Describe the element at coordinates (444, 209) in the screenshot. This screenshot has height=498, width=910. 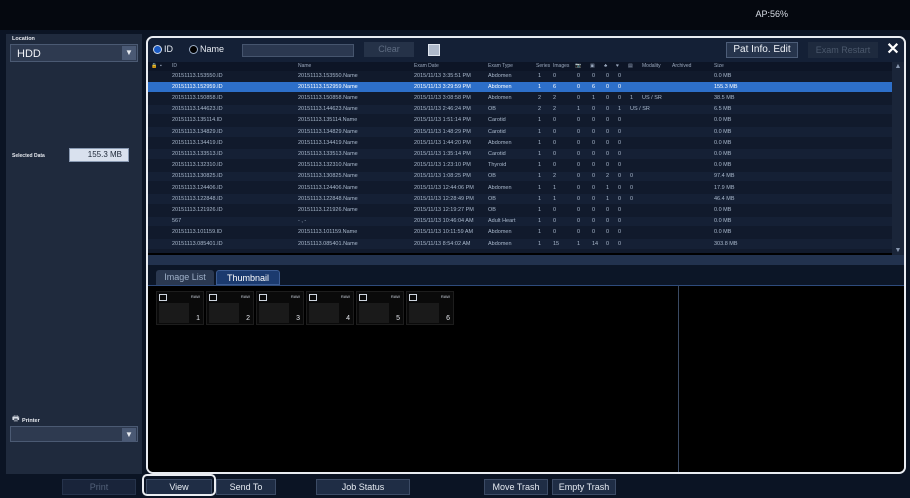
I see `table-cell: 2015/11/13 12:19:27 PM` at that location.